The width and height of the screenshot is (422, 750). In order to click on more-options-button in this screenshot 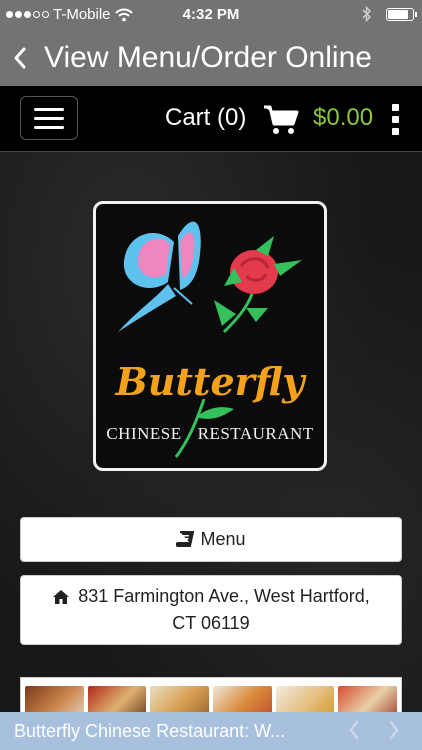, I will do `click(395, 119)`.